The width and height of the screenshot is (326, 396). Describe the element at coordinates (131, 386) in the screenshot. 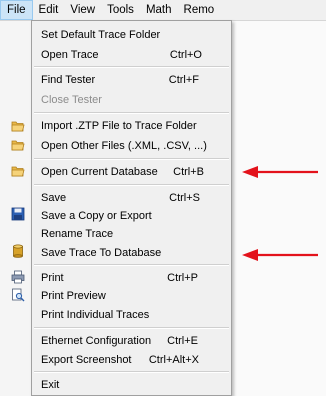

I see `exit-item: Exit` at that location.